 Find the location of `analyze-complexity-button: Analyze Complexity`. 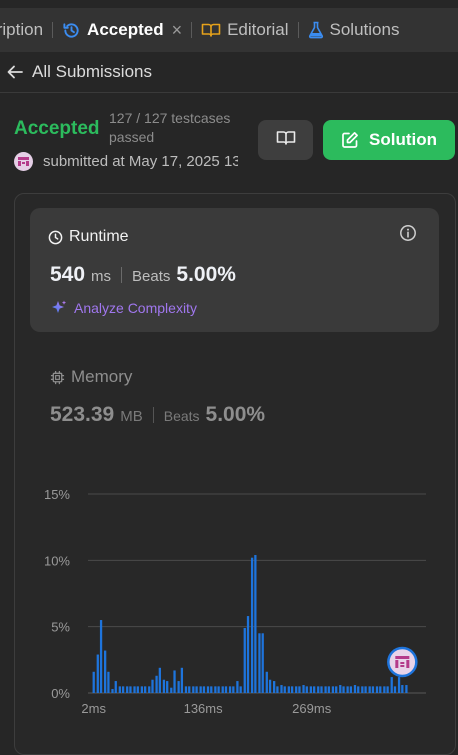

analyze-complexity-button: Analyze Complexity is located at coordinates (123, 308).